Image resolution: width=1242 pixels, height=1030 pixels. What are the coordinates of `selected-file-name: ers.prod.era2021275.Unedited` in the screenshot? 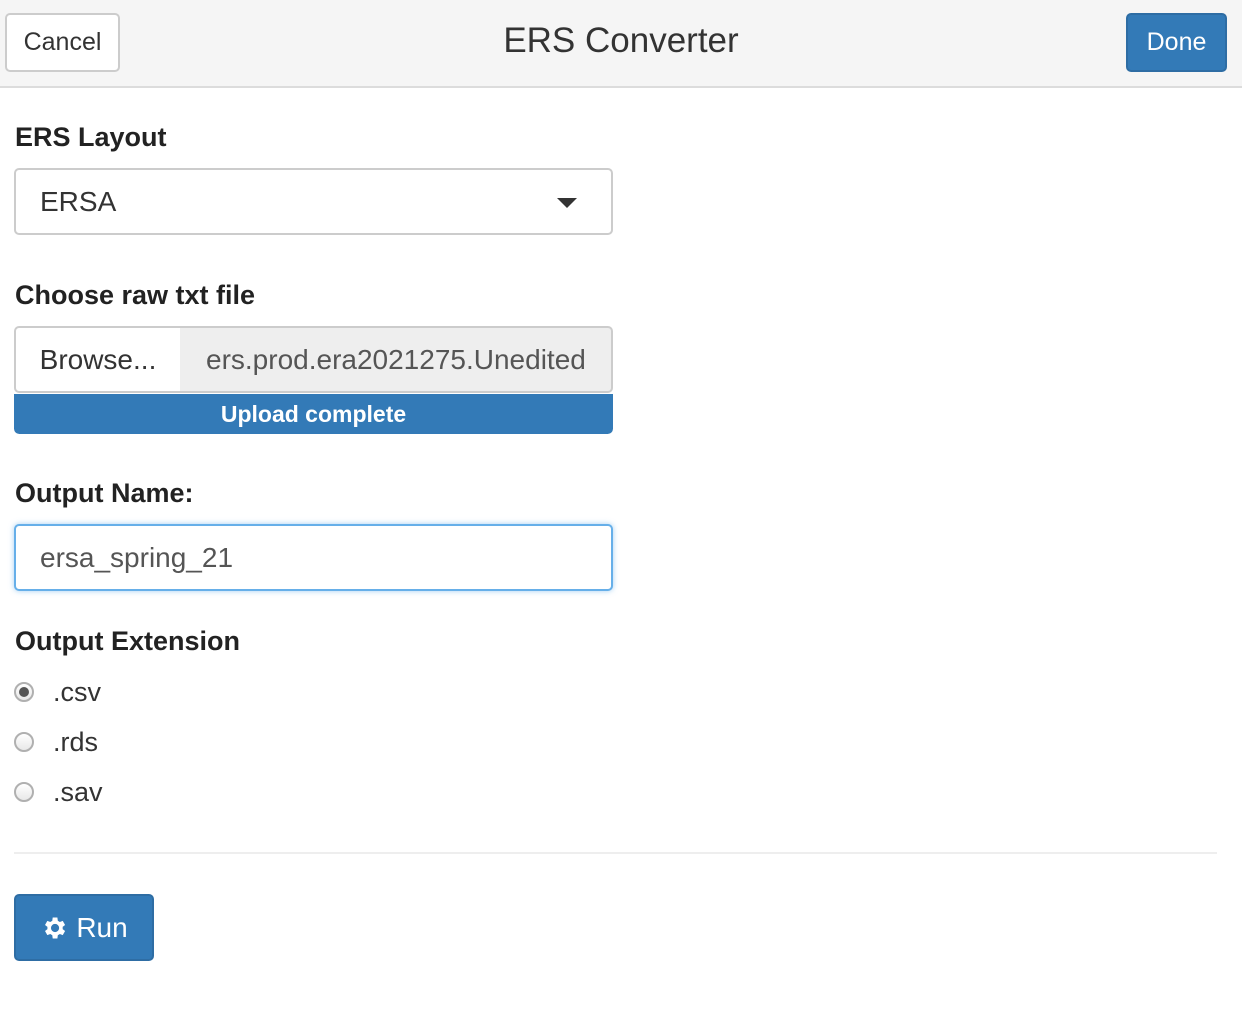 It's located at (396, 359).